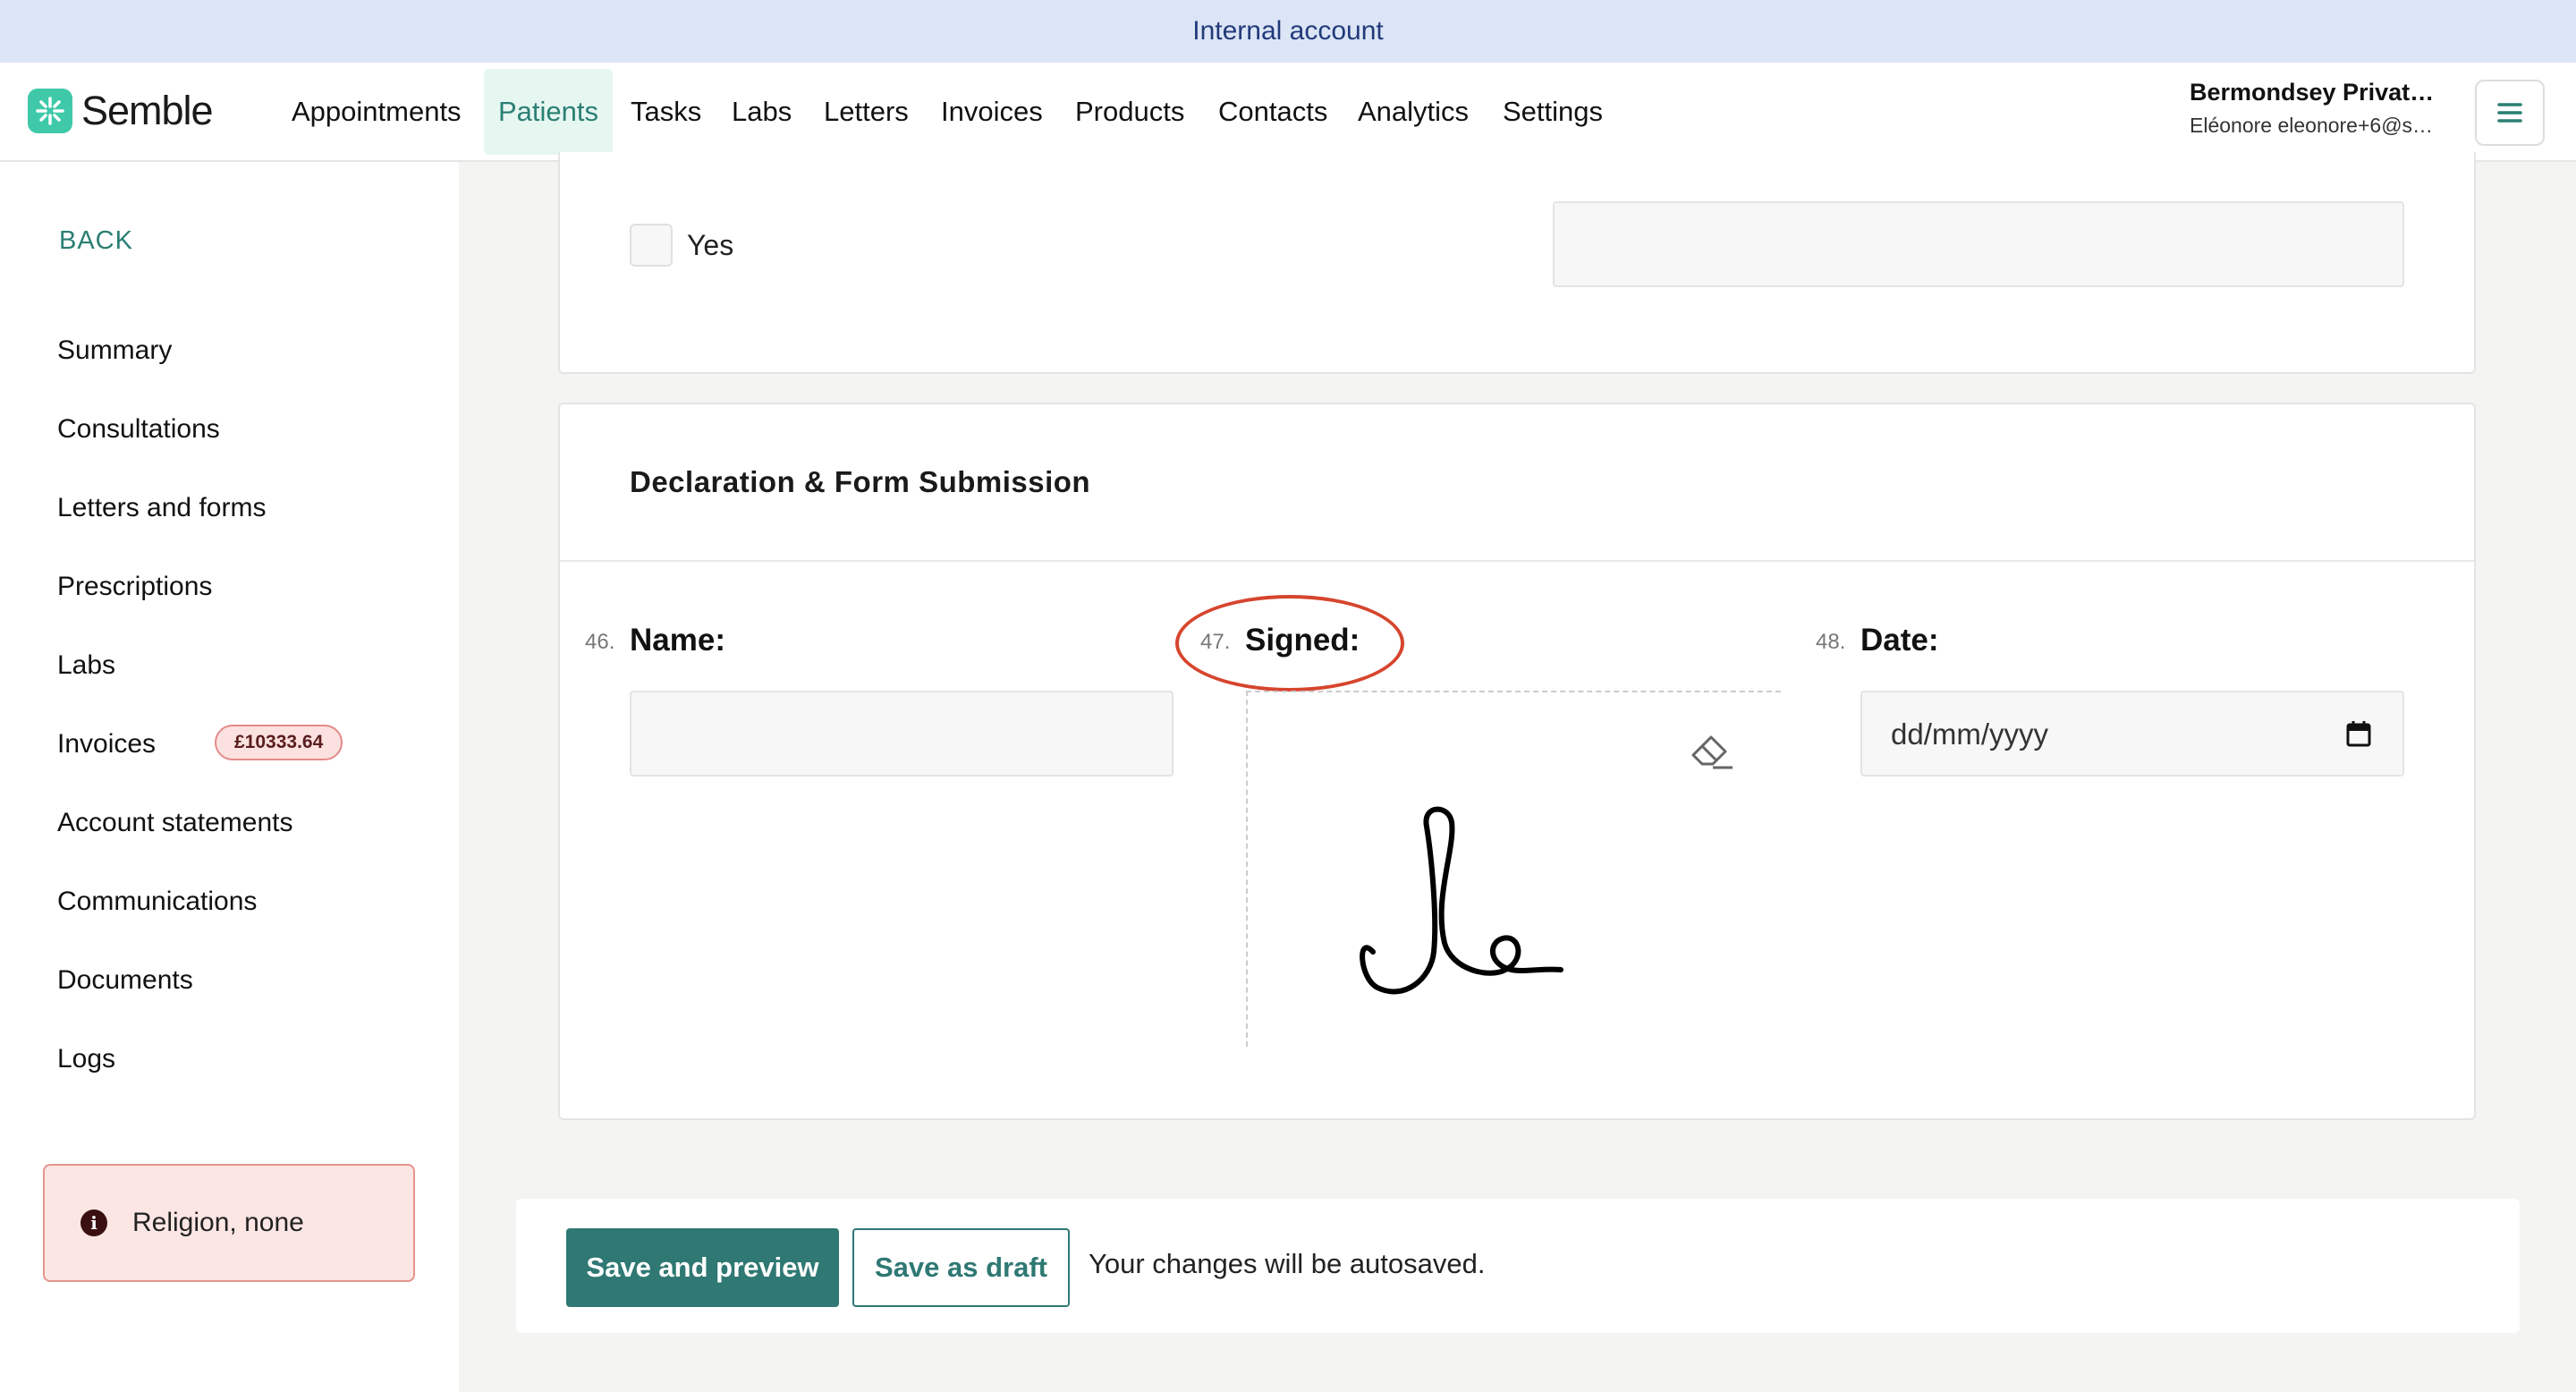 The height and width of the screenshot is (1392, 2576). I want to click on main-menu-button, so click(2510, 113).